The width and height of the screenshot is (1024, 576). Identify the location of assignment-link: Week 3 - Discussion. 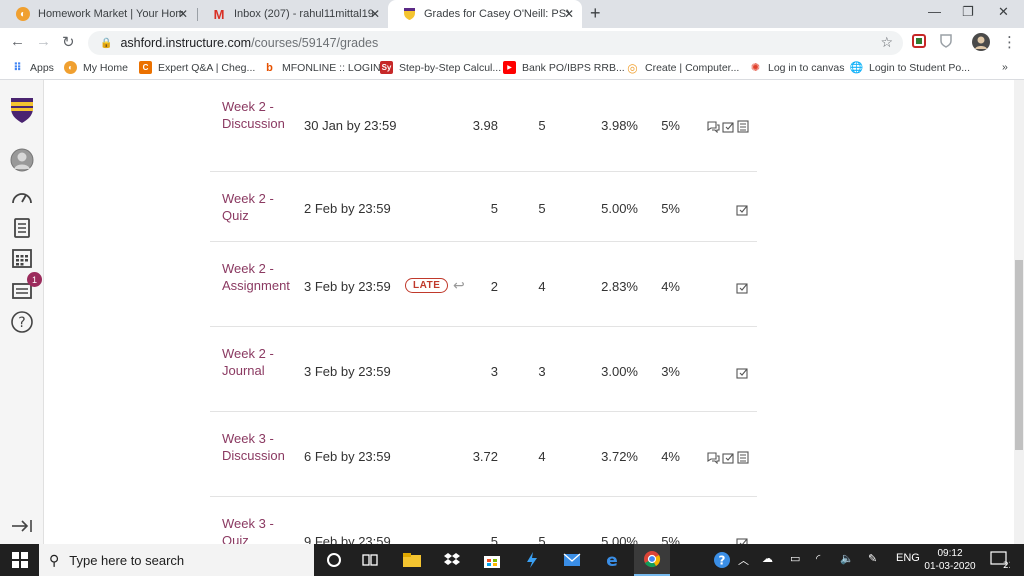
(262, 447).